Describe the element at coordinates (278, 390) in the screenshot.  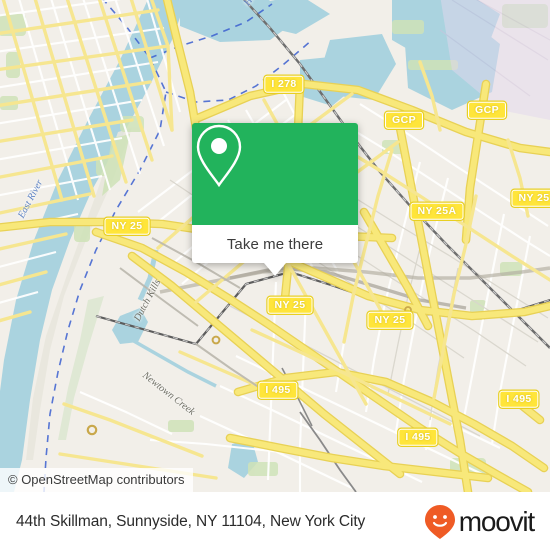
I see `road-shield-i-495-west: I 495` at that location.